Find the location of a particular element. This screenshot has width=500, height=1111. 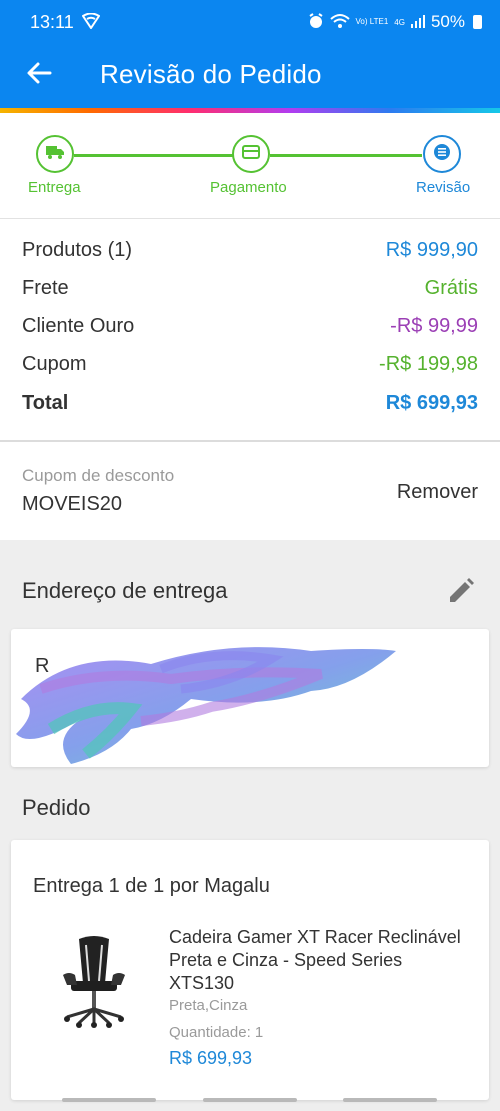

summary-label: Cupom is located at coordinates (54, 364).